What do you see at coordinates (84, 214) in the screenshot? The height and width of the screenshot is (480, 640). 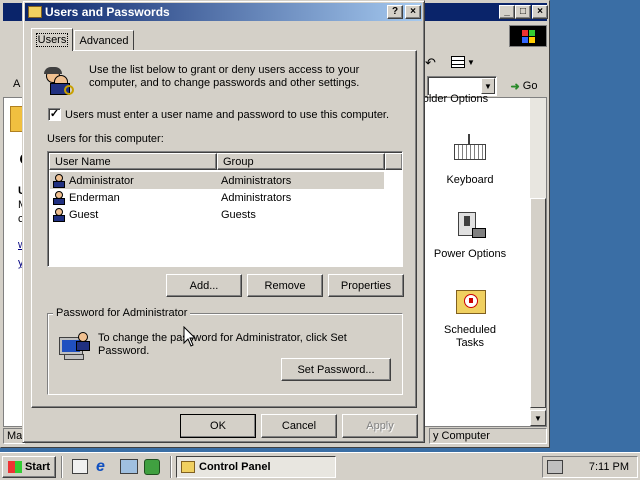 I see `user-name: Guest` at bounding box center [84, 214].